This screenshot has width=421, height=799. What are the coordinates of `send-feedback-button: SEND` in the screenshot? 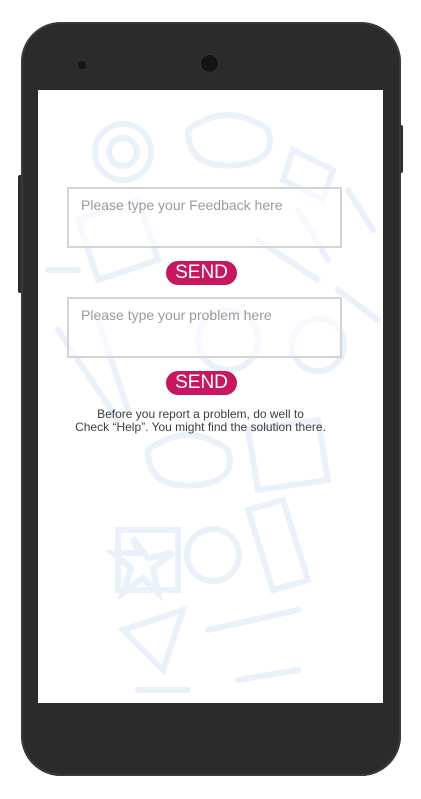 It's located at (201, 273).